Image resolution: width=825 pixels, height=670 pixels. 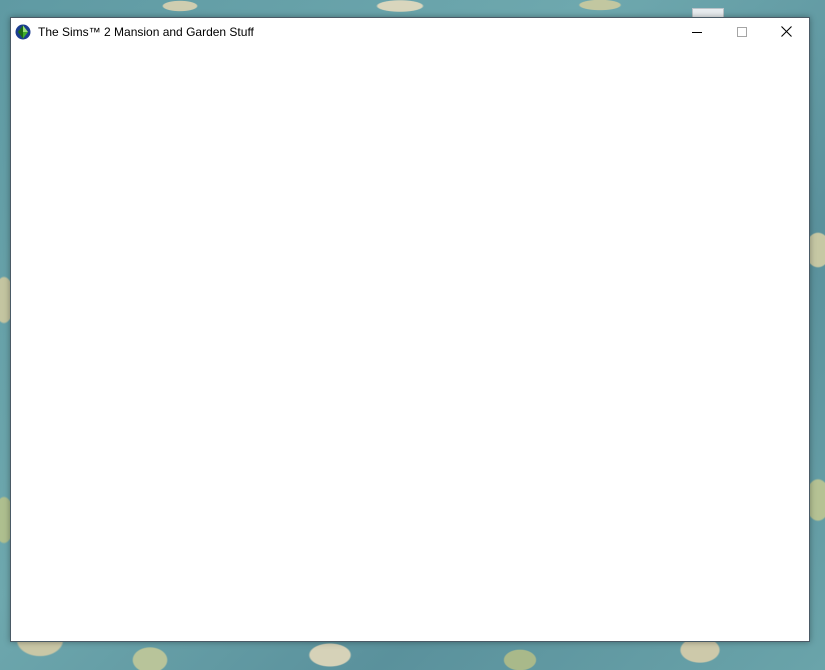 I want to click on title-bar: The Sims™ 2 Mansion and Garden Stuff, so click(x=410, y=31).